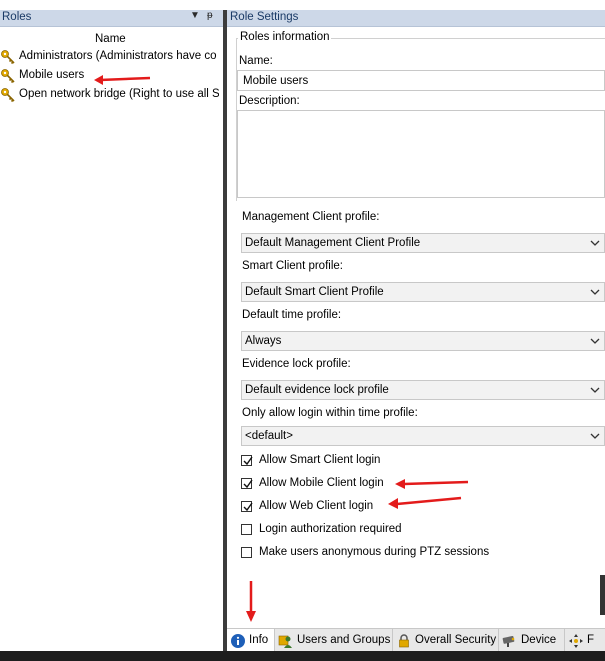 This screenshot has width=605, height=661. What do you see at coordinates (292, 266) in the screenshot?
I see `smart-profile-label: Smart Client profile:` at bounding box center [292, 266].